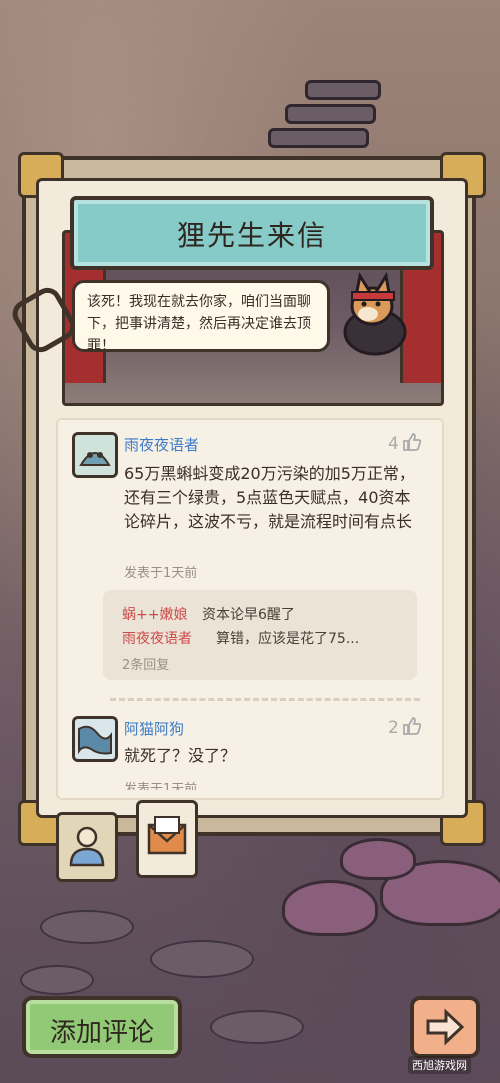  I want to click on tab-profile, so click(87, 847).